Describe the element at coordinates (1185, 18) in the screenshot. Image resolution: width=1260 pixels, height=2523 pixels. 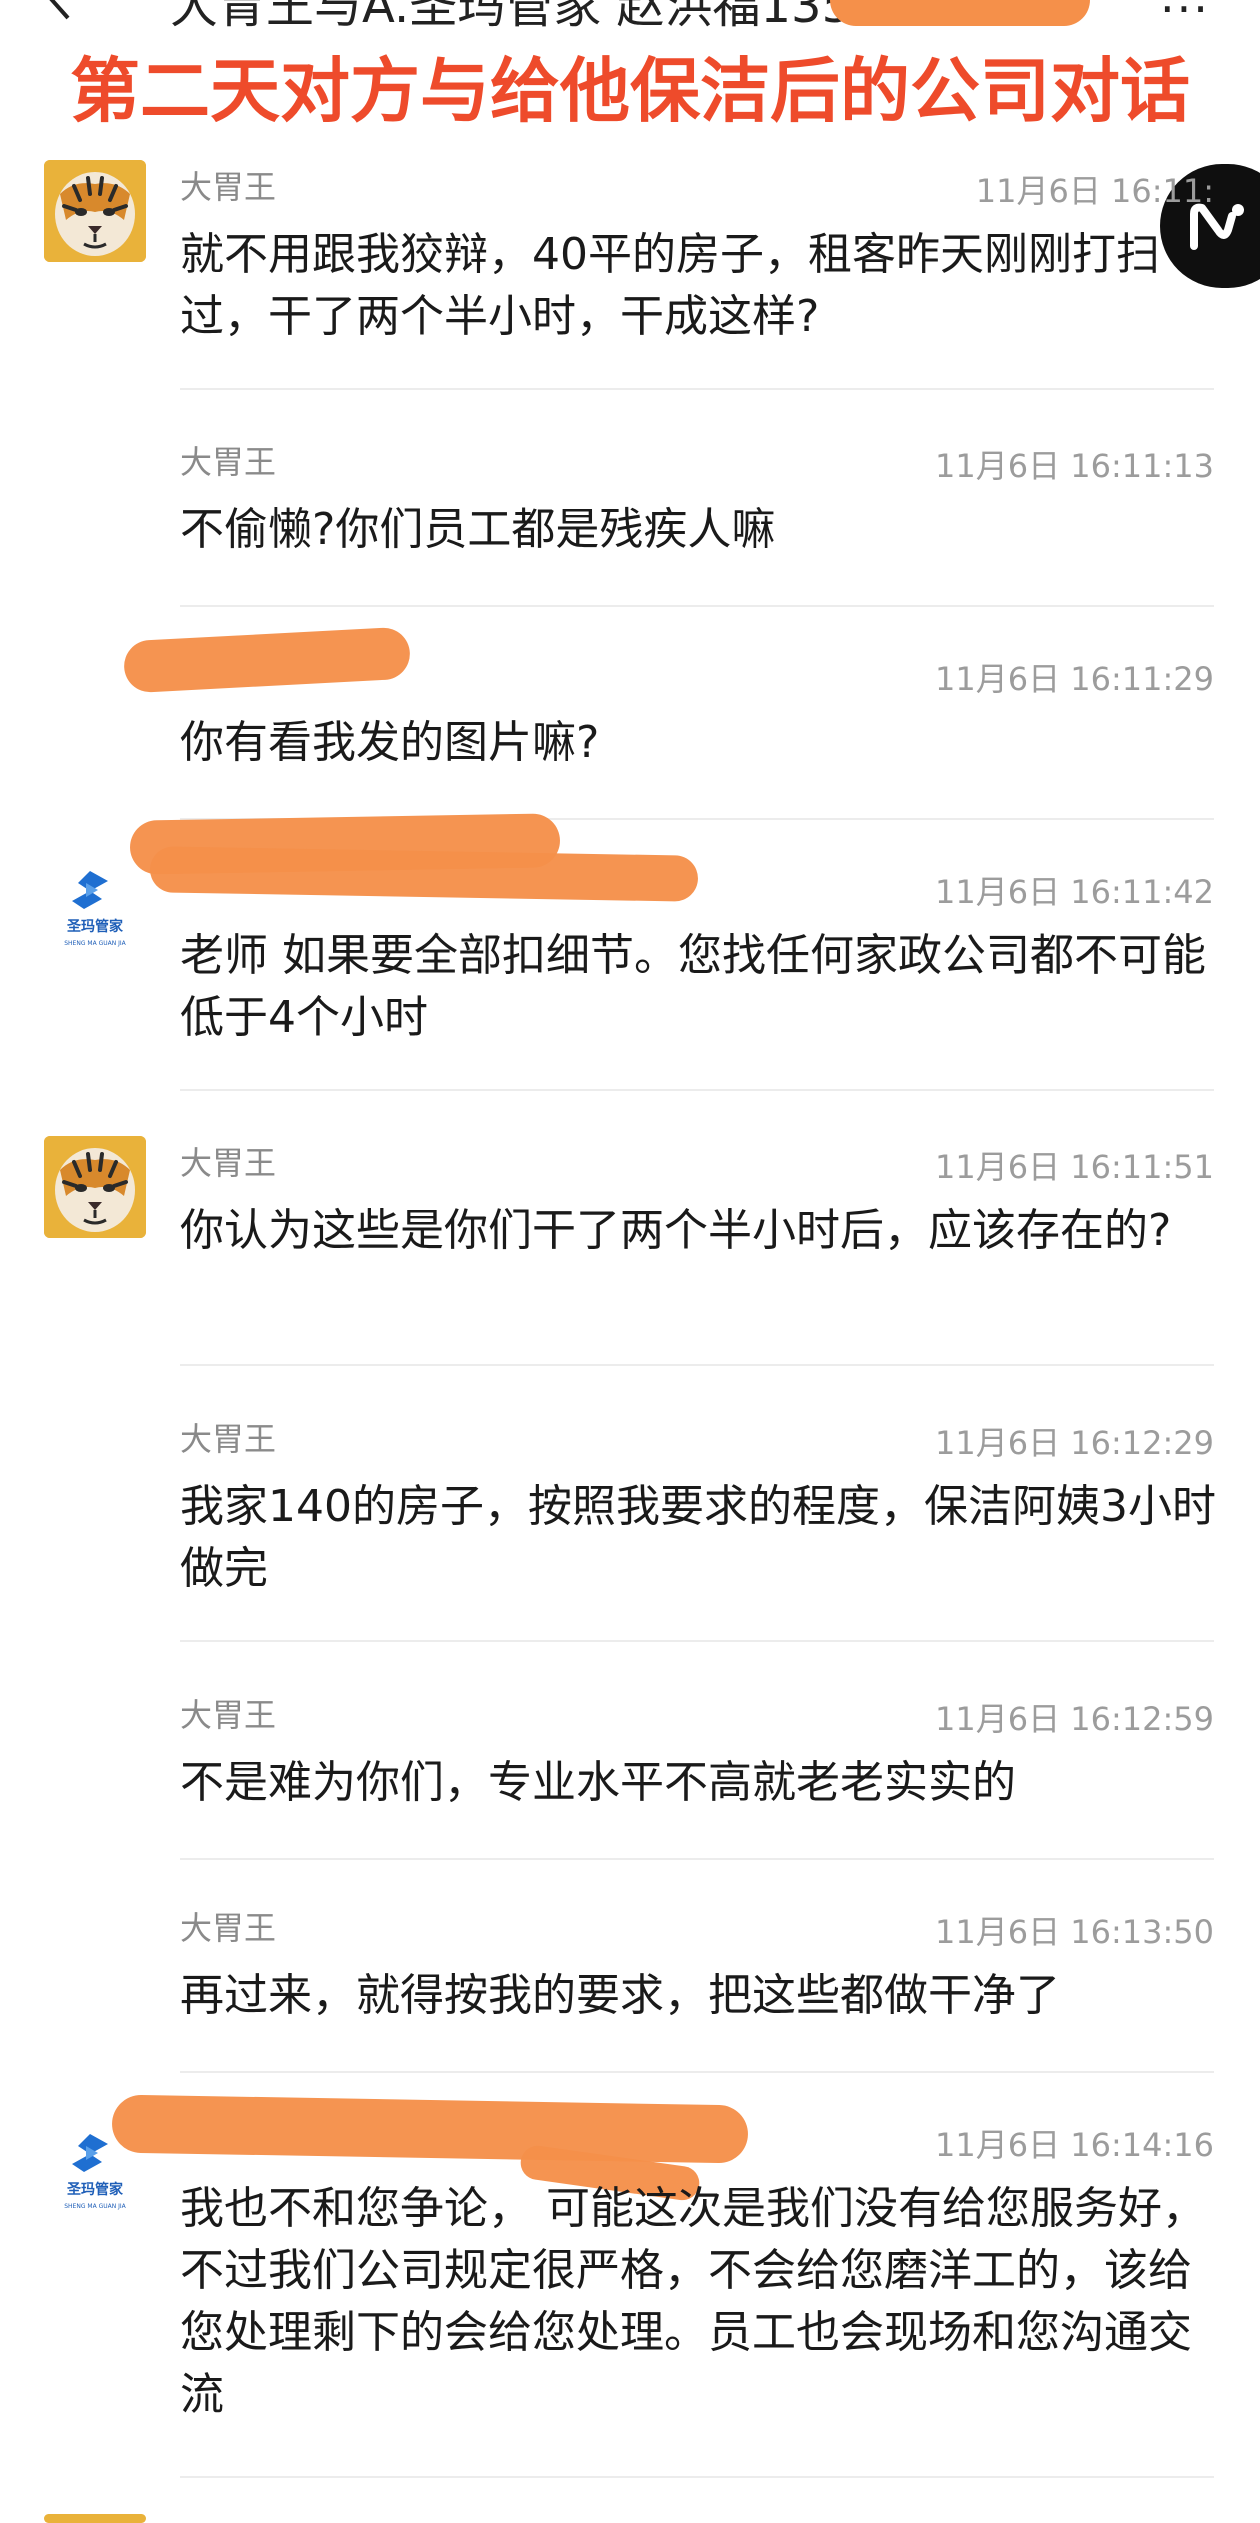
I see `more-options-icon: ···` at that location.